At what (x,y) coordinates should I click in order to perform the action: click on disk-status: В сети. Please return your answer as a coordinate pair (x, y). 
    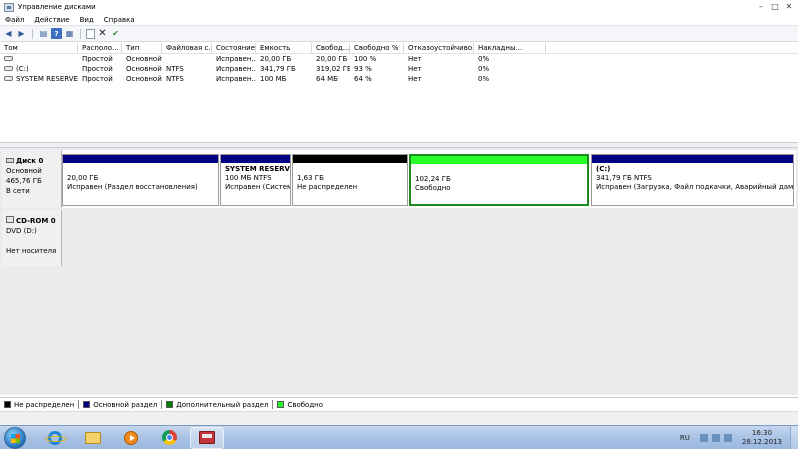
    Looking at the image, I should click on (18, 191).